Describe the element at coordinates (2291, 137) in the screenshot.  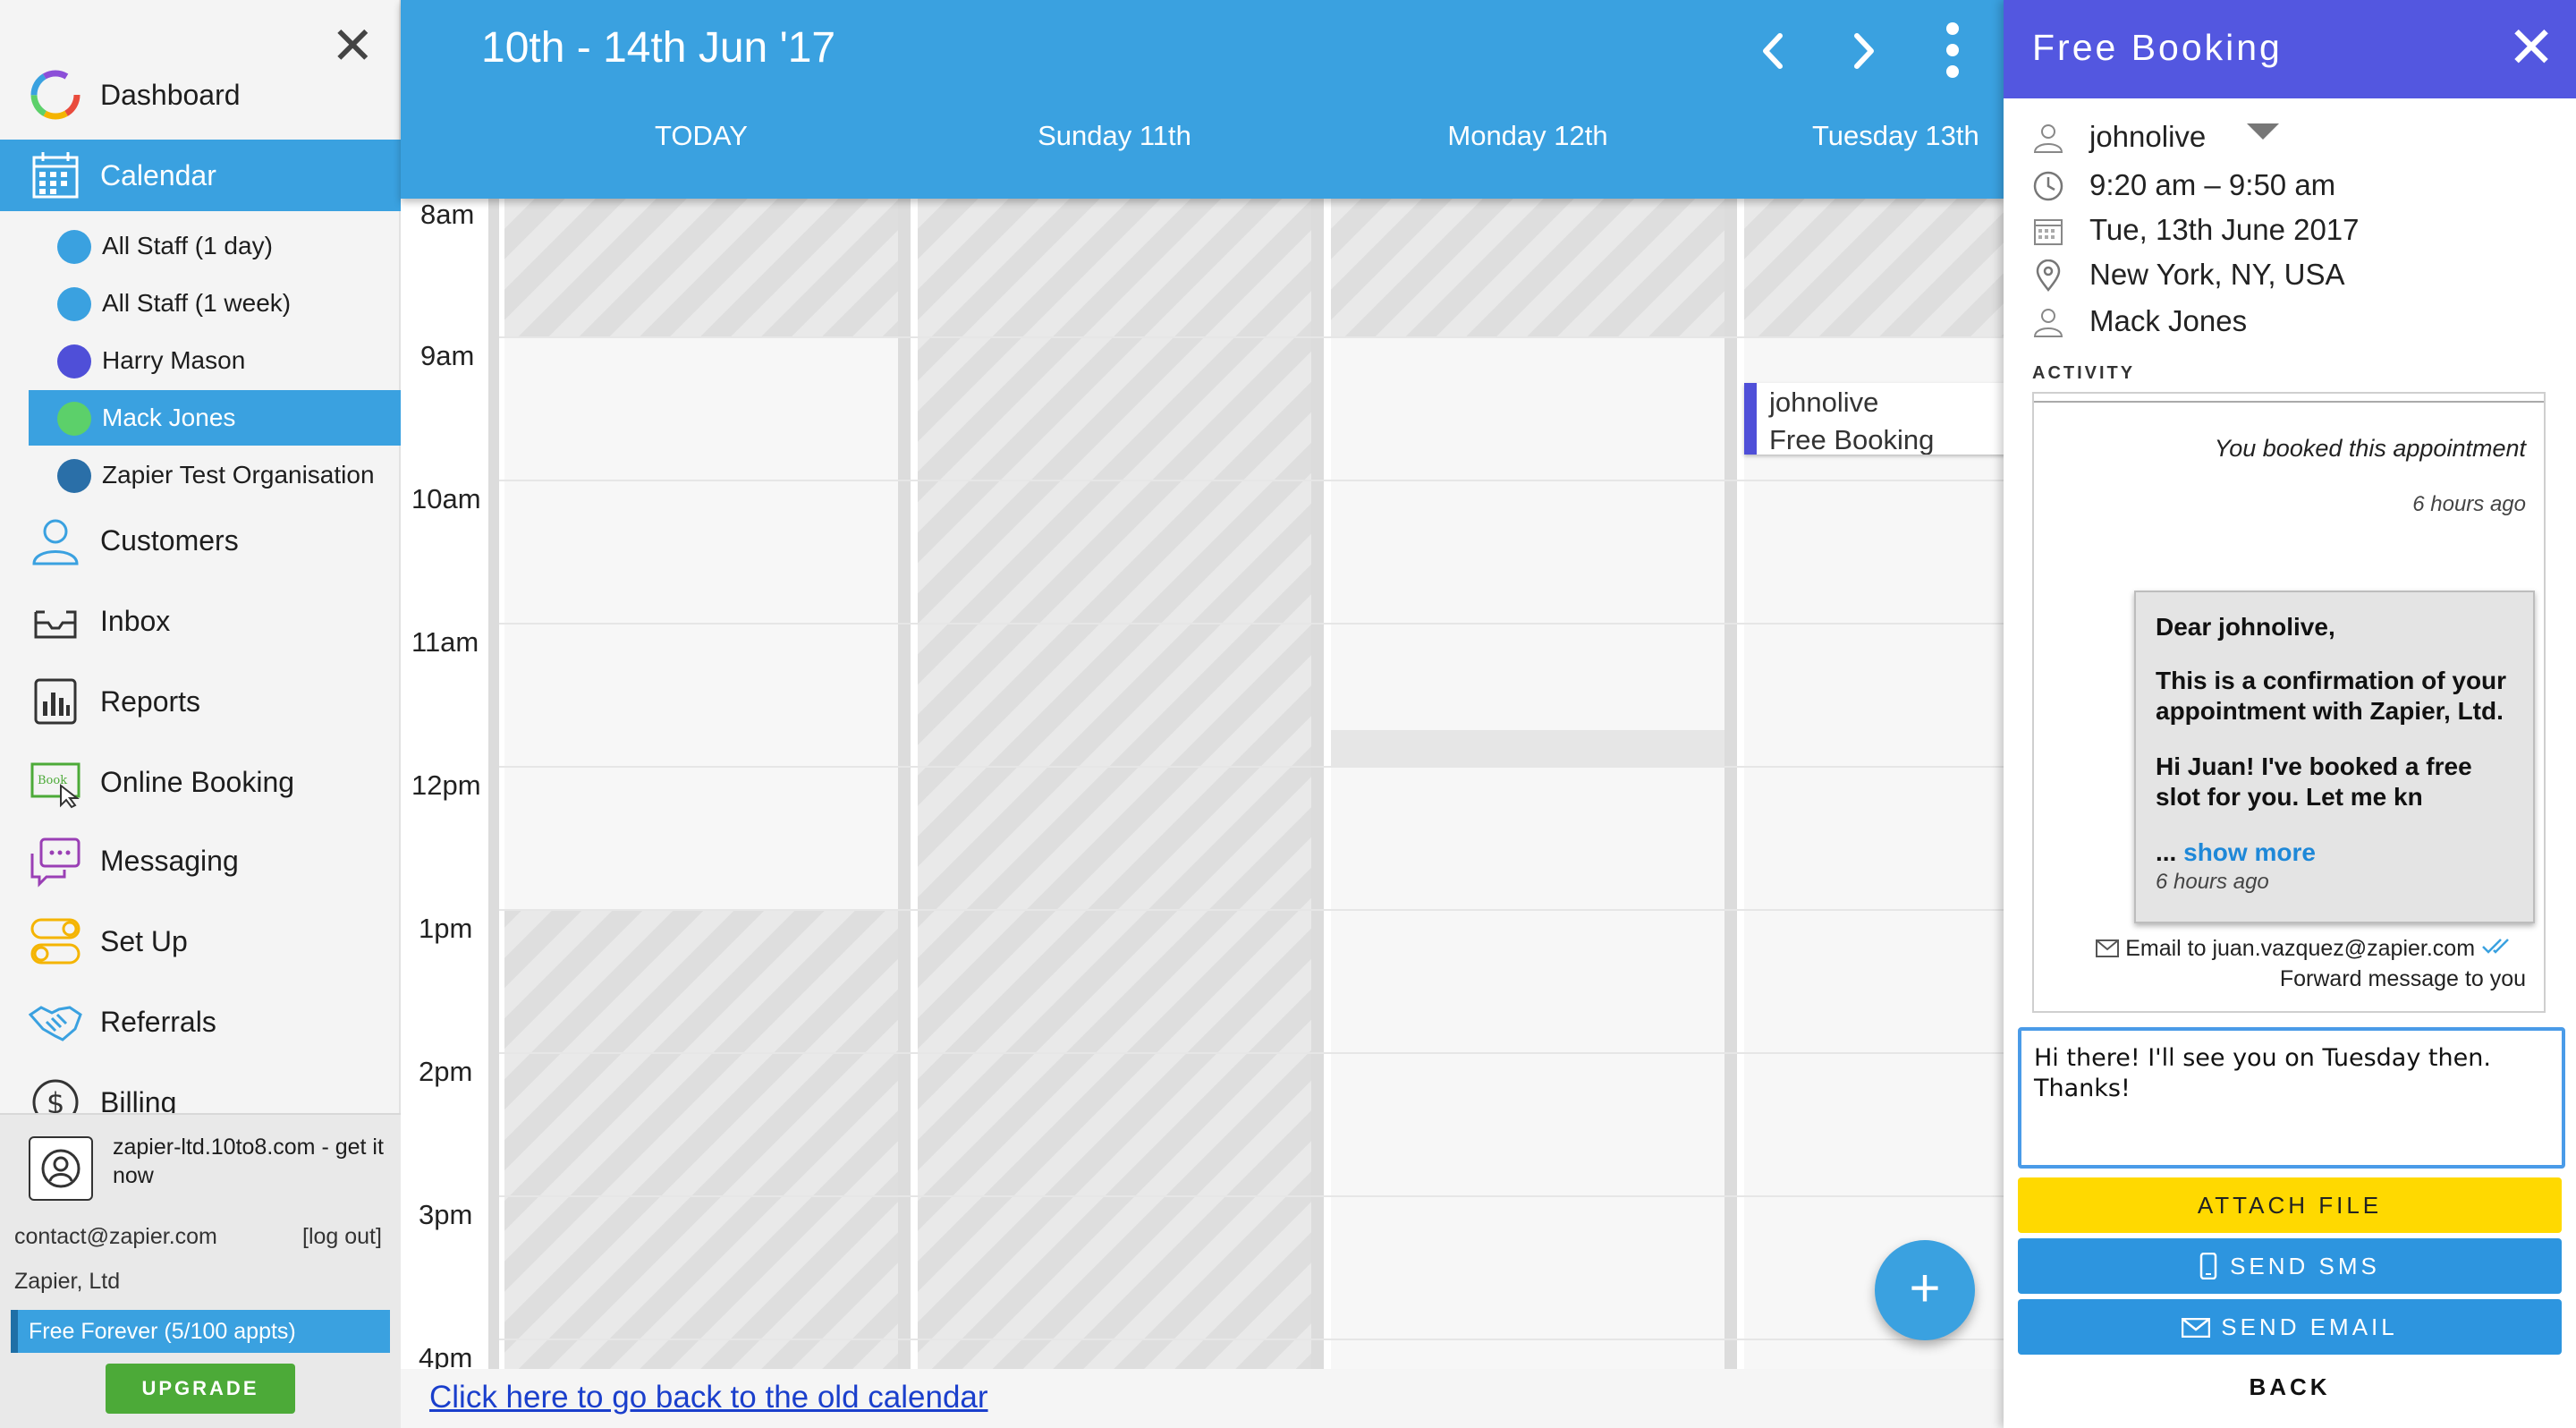
I see `customer-row: johnolive` at that location.